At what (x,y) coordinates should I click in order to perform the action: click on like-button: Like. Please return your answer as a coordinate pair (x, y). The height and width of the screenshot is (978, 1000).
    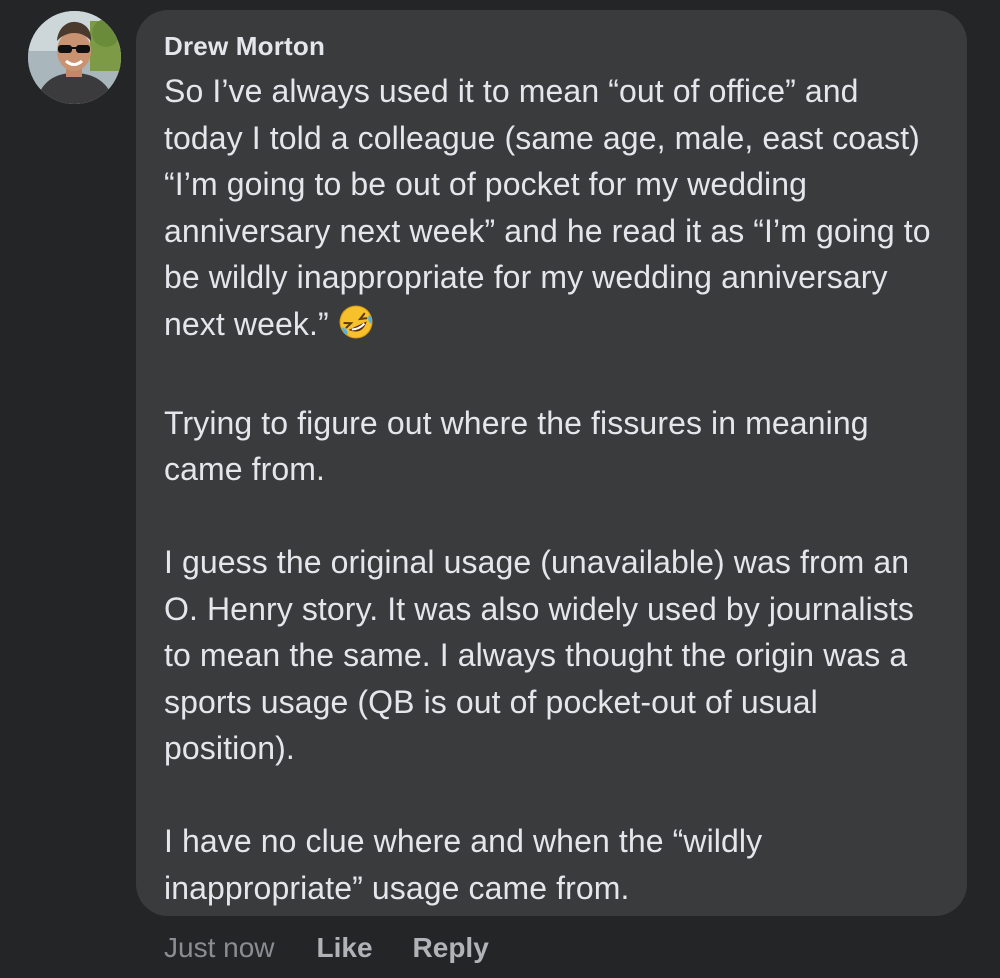
    Looking at the image, I should click on (345, 948).